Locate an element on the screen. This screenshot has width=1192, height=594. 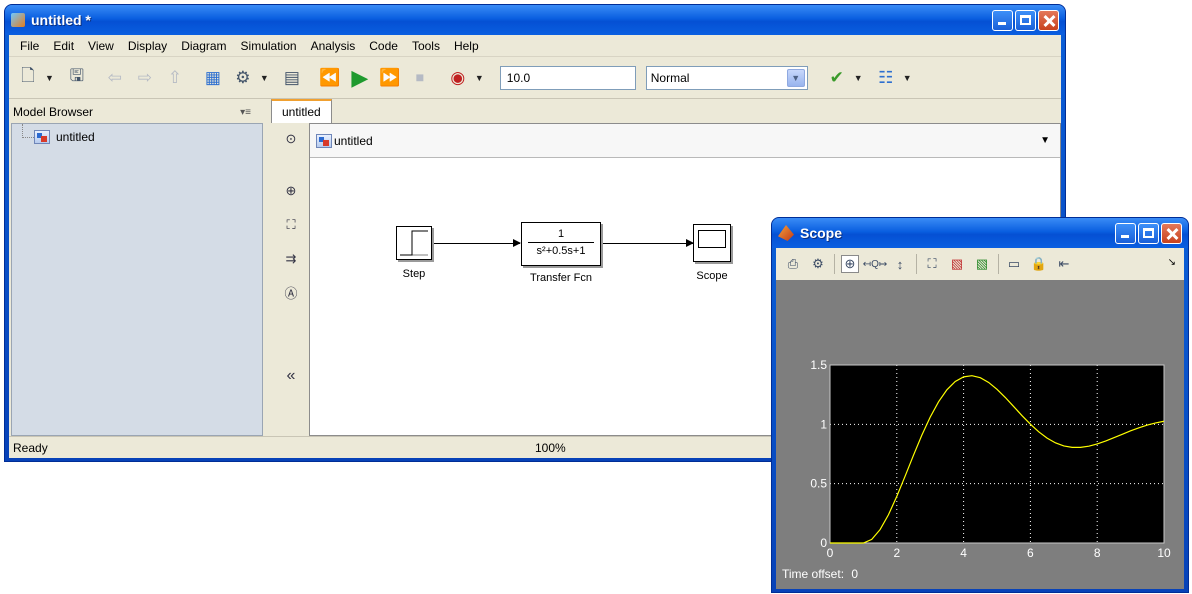
x-tick-label: 2 is located at coordinates (896, 553).